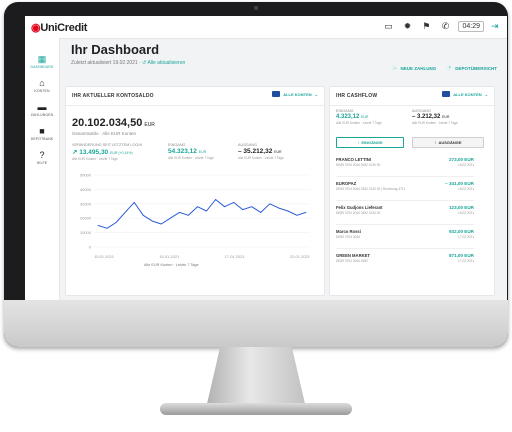 This screenshot has width=512, height=432. I want to click on brand-logo: ◉UniCredit, so click(59, 27).